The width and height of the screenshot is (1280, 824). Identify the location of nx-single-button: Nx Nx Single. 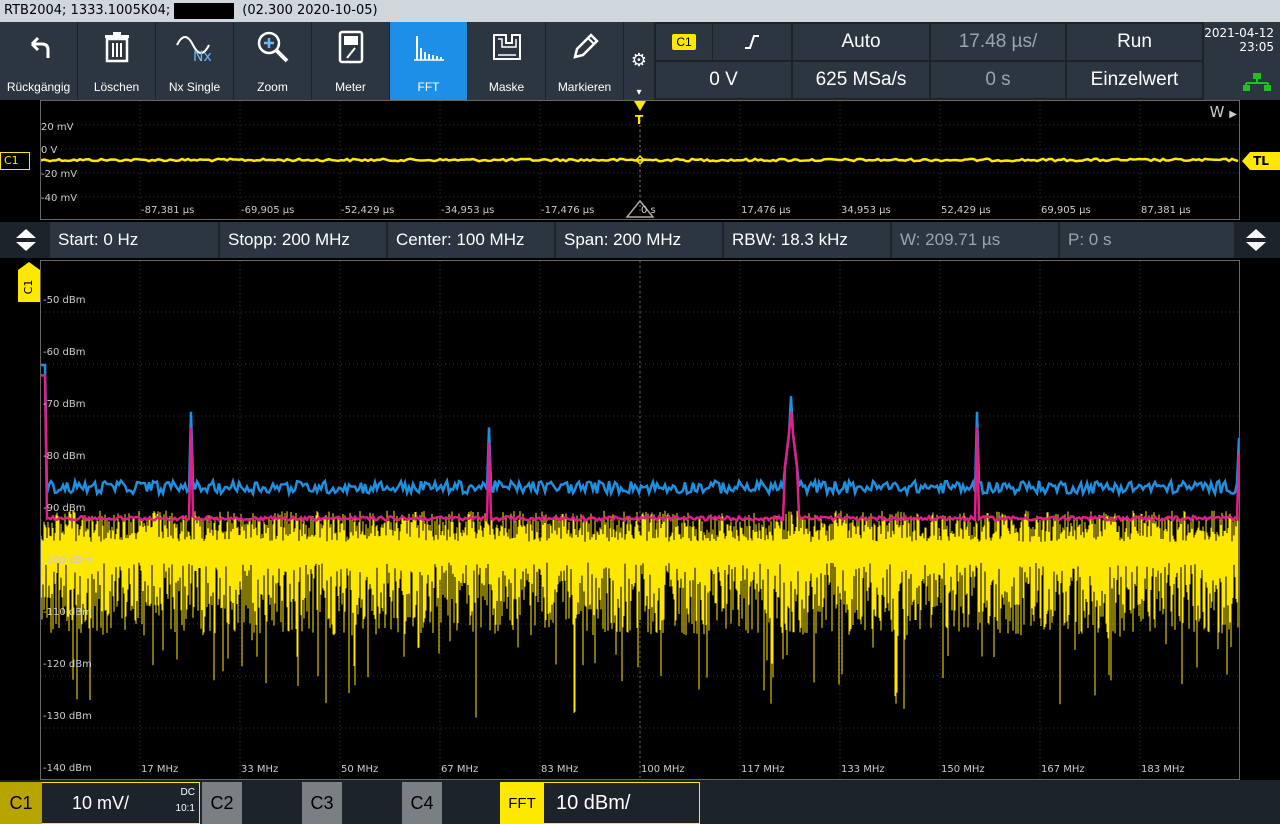
(194, 61).